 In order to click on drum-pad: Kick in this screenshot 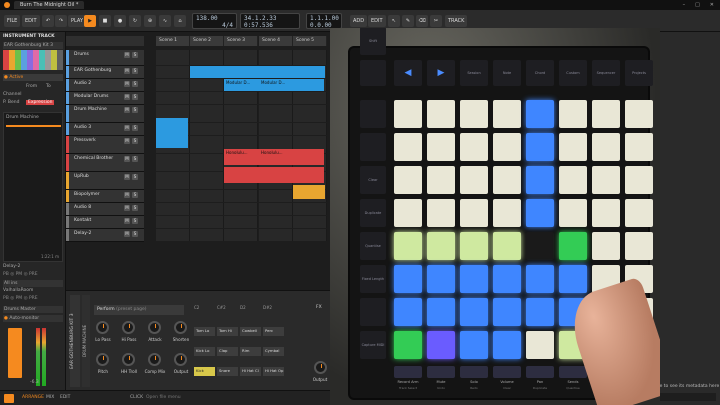, I will do `click(204, 371)`.